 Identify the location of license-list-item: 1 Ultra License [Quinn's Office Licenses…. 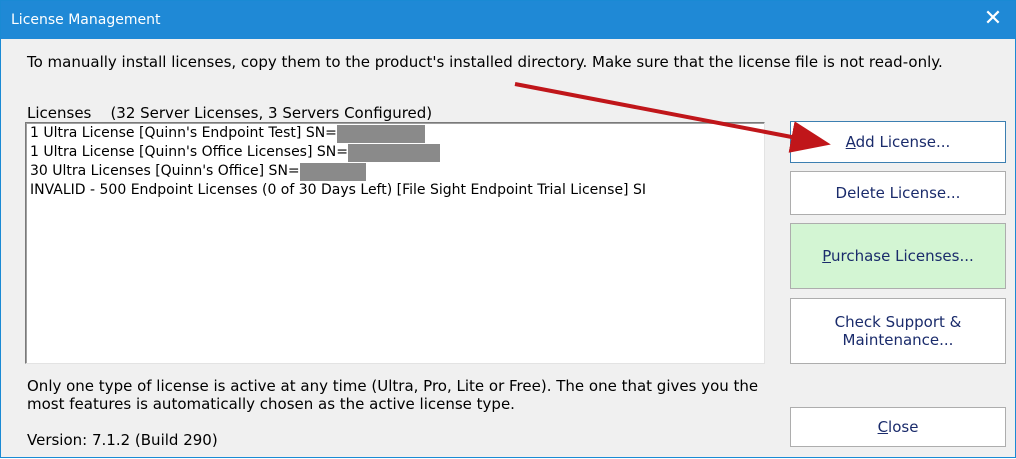
(235, 153).